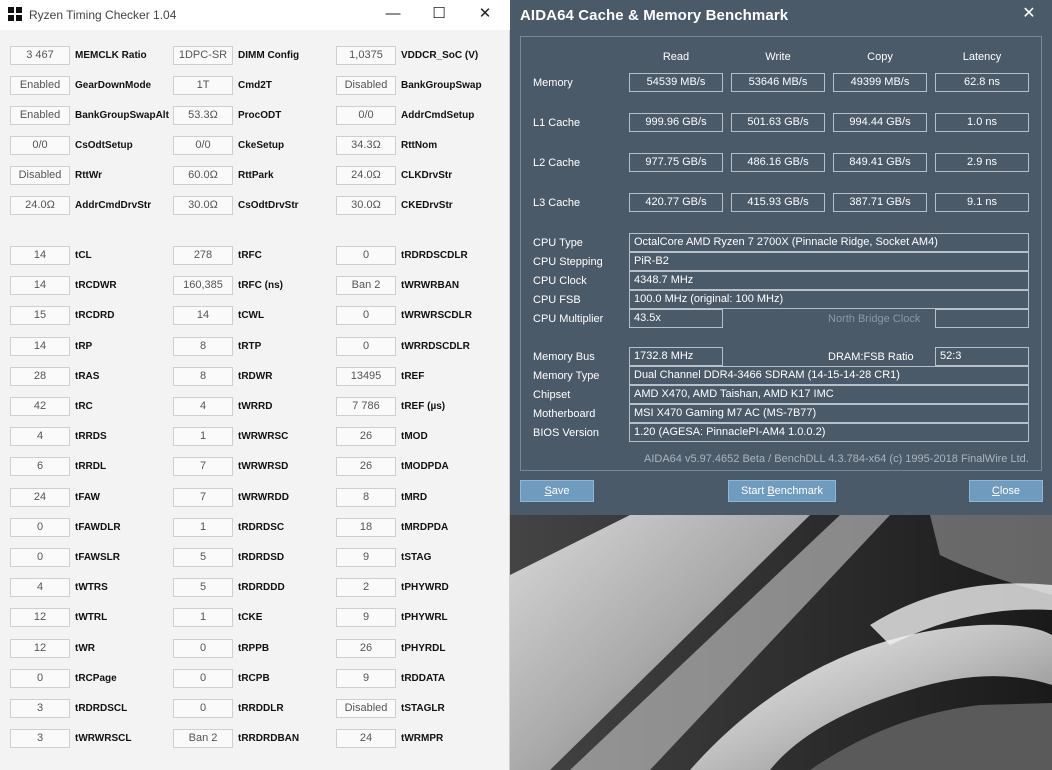  Describe the element at coordinates (203, 85) in the screenshot. I see `value-field-cmd2t: 1T` at that location.